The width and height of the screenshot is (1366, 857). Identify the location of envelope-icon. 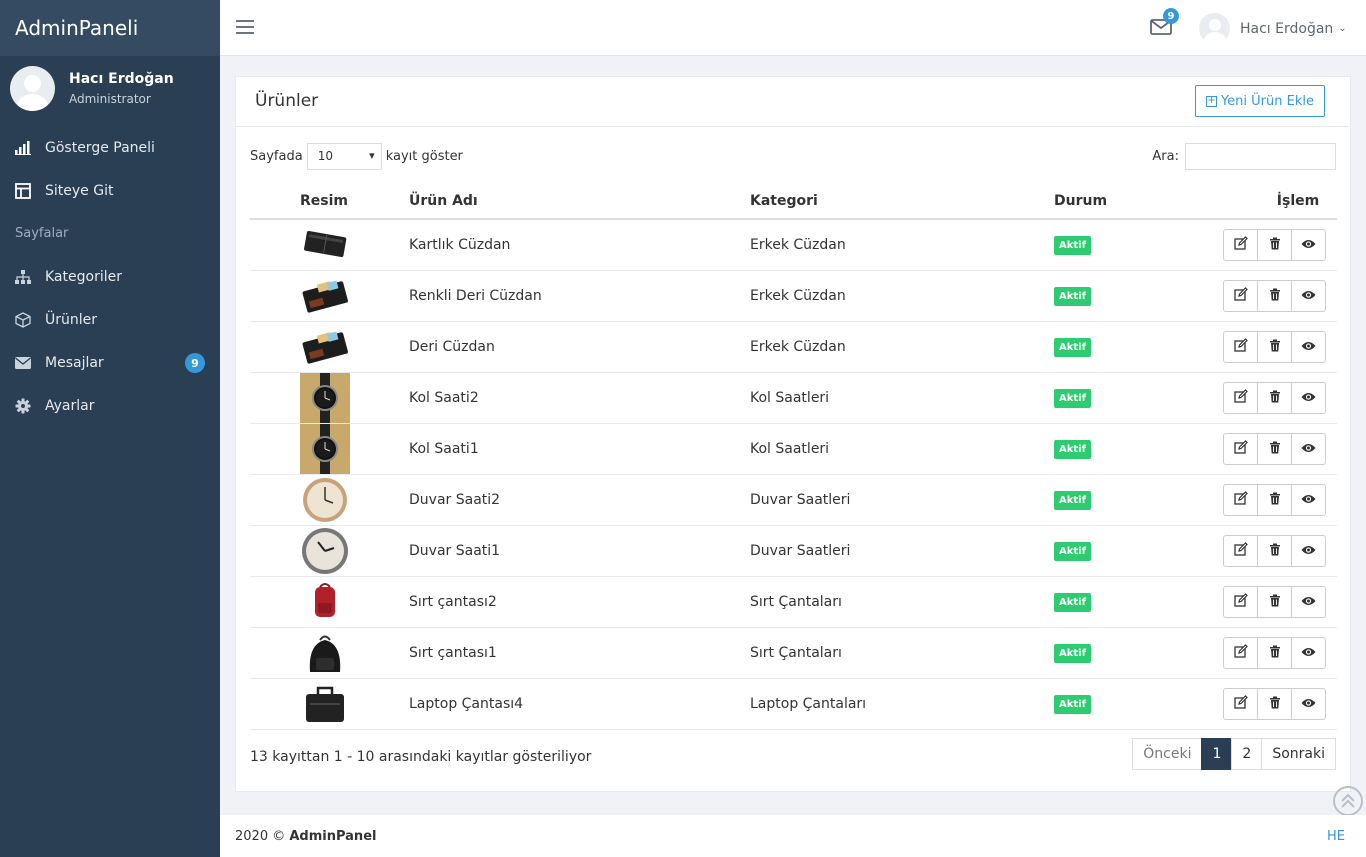
(23, 363).